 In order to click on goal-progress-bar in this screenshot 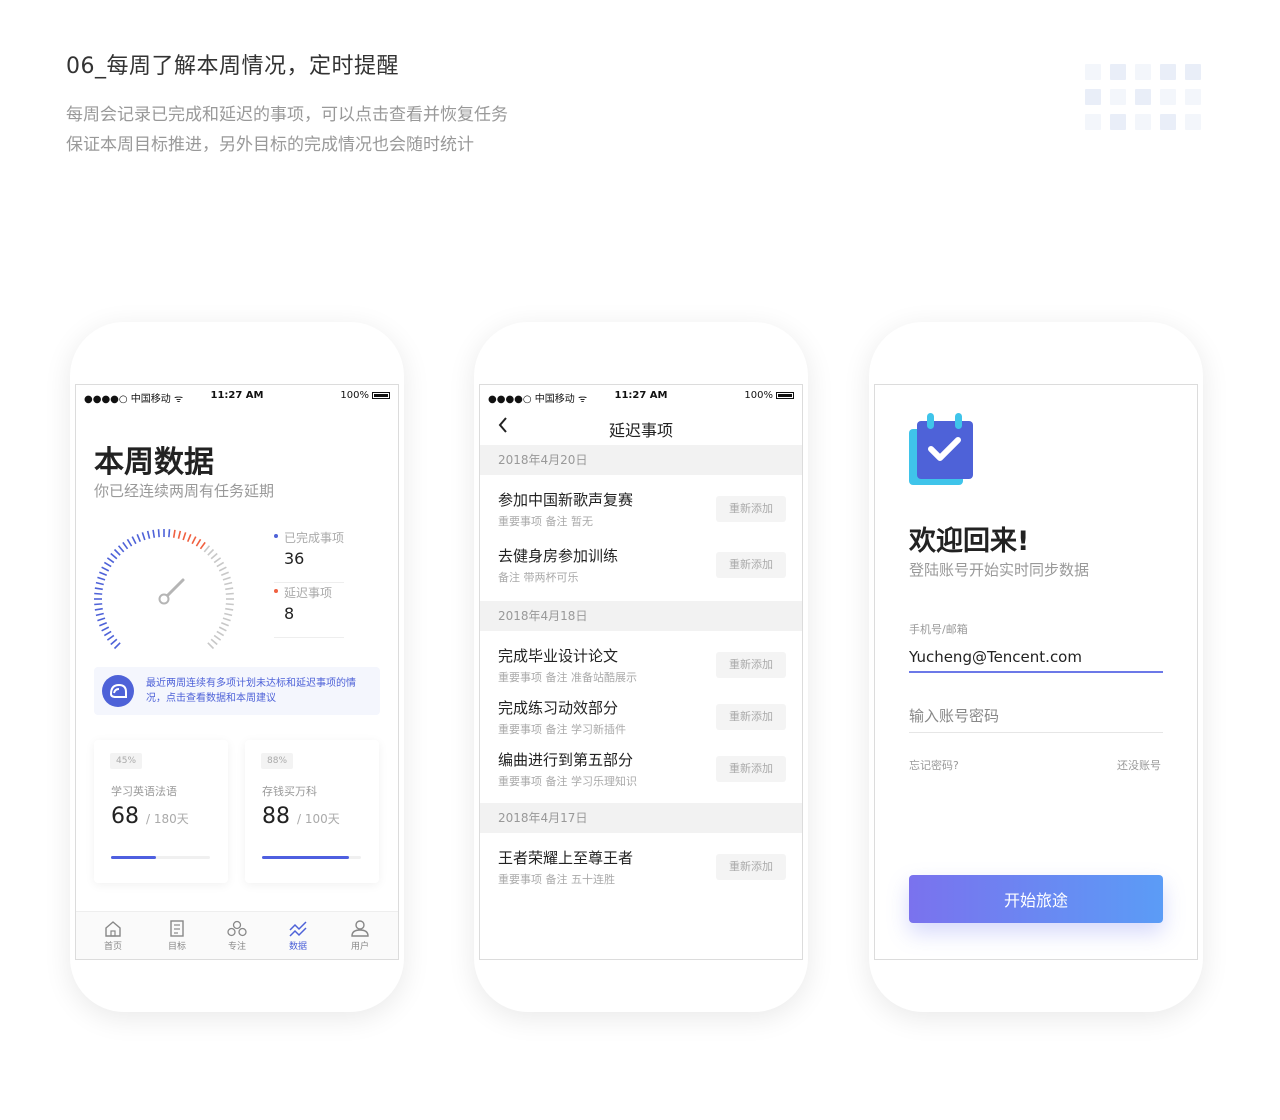, I will do `click(160, 857)`.